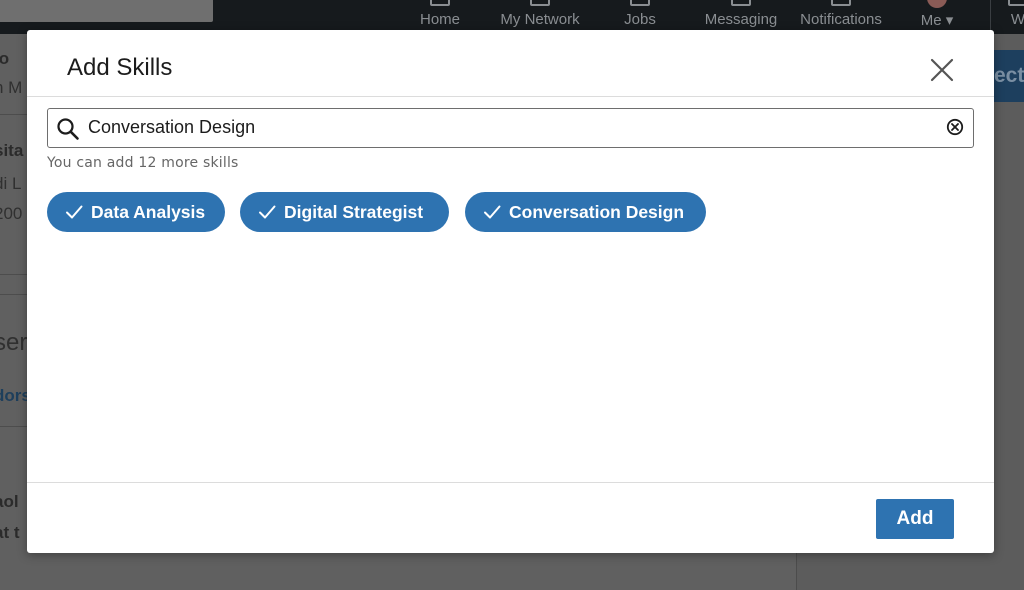  What do you see at coordinates (439, 19) in the screenshot?
I see `nav-home-label: Home` at bounding box center [439, 19].